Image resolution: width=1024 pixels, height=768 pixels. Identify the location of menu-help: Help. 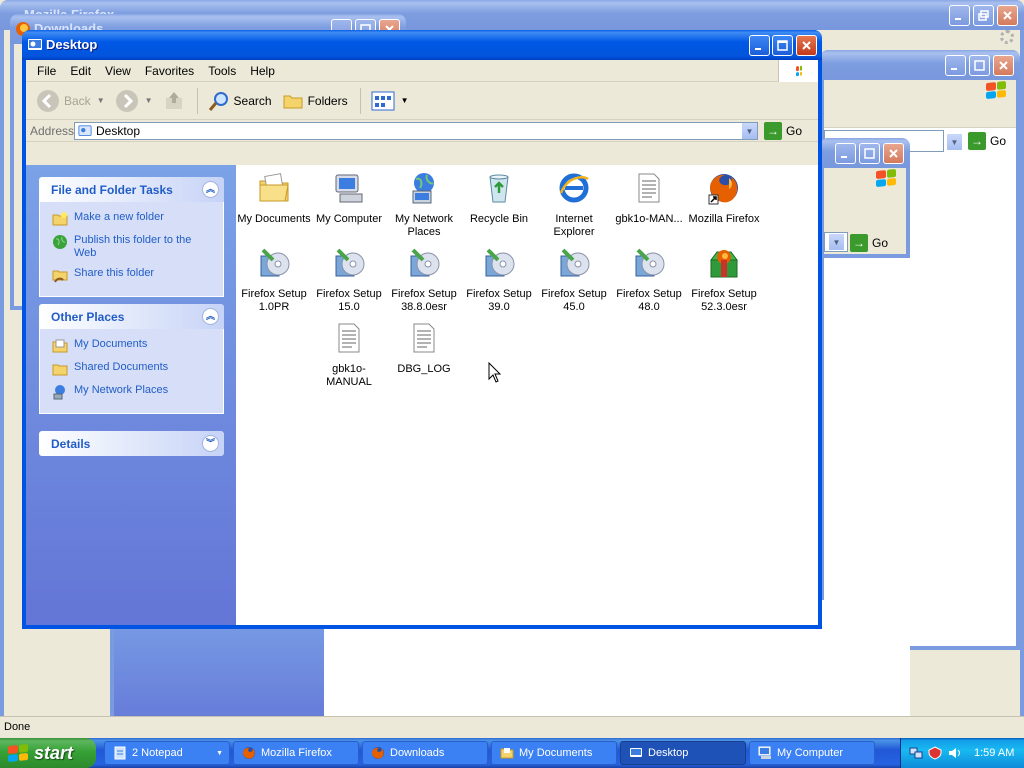
(262, 71).